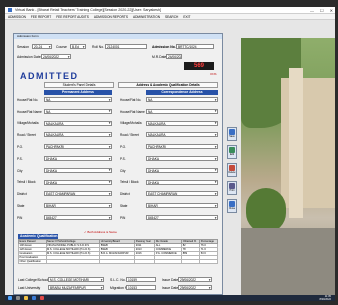 This screenshot has width=338, height=305. Describe the element at coordinates (76, 279) in the screenshot. I see `last-college-field: M.S. COLLEGE MOTIHARI` at that location.